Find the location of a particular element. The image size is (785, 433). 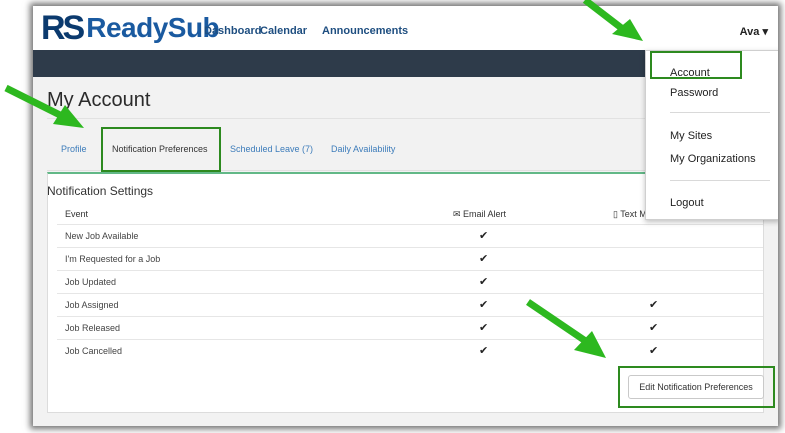

arrow-account-shaft is located at coordinates (604, 16).